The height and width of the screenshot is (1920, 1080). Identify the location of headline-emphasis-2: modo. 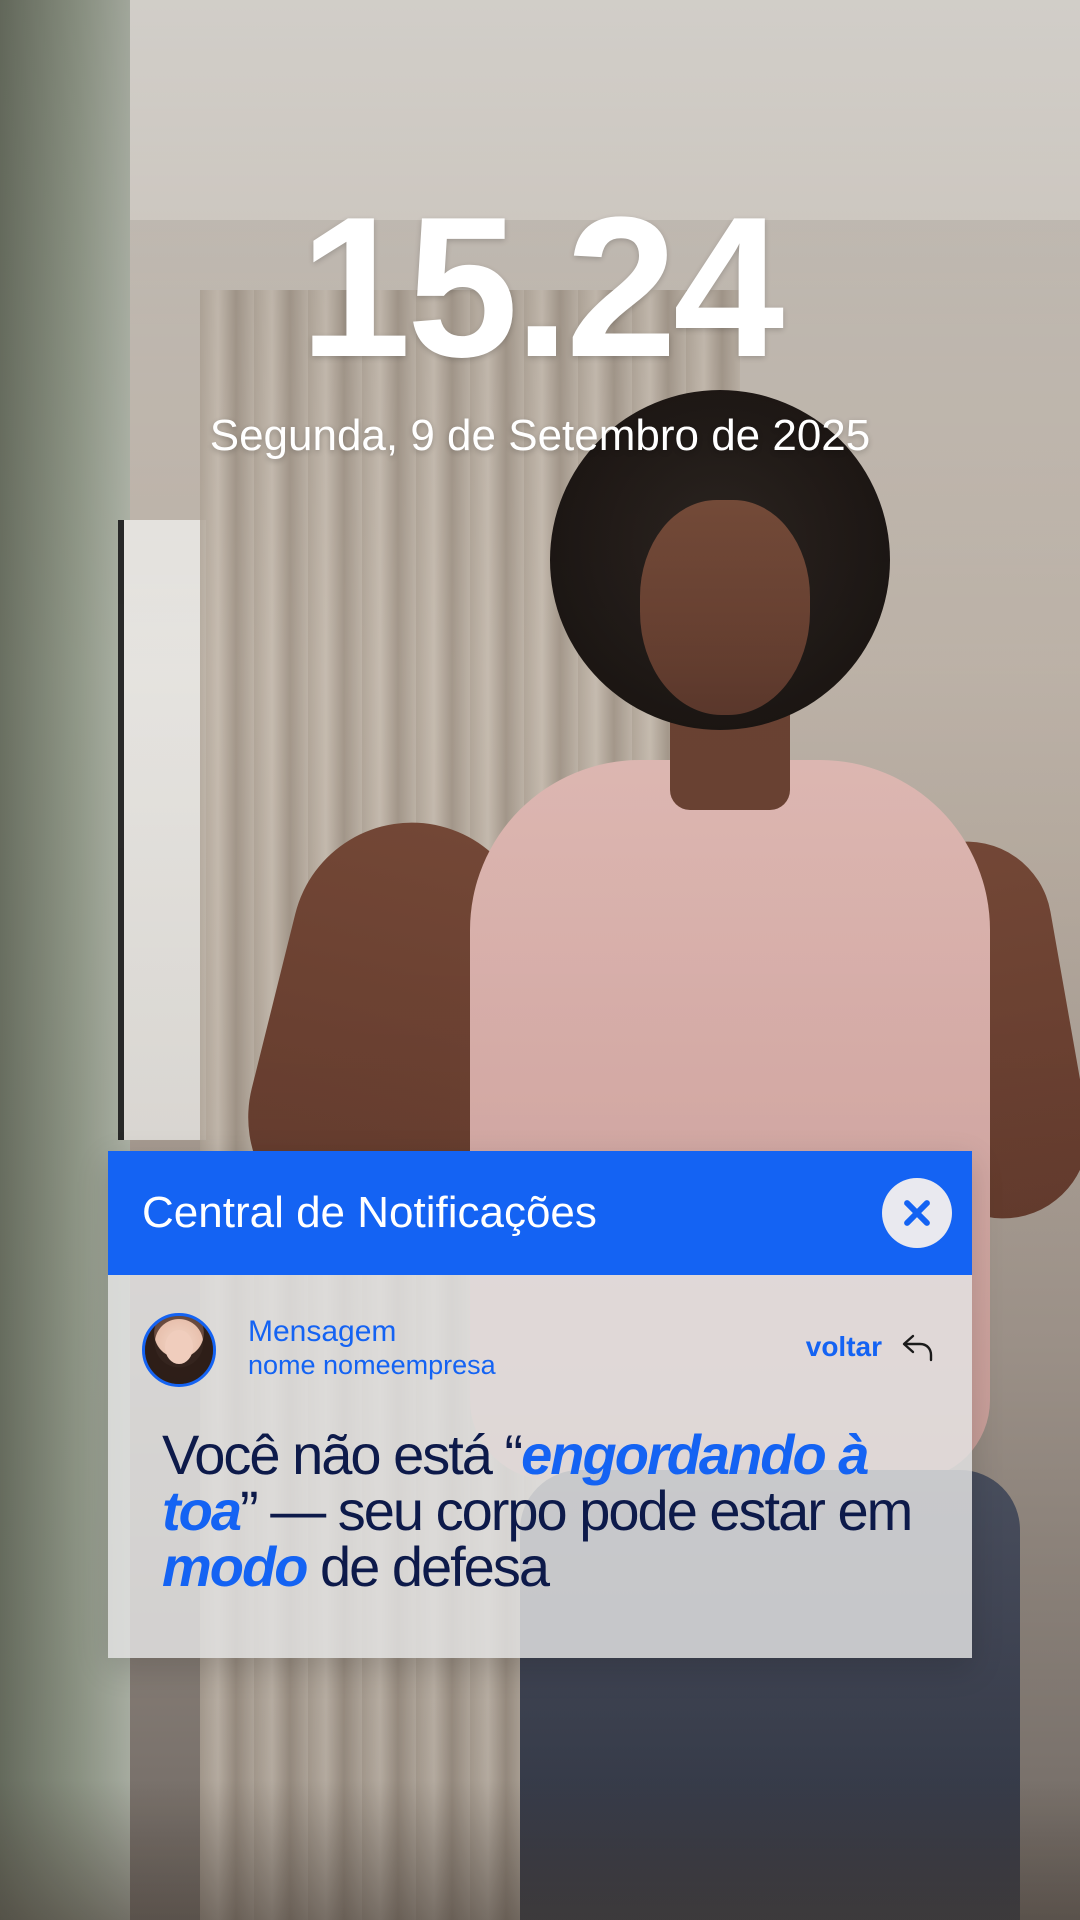
(235, 1566).